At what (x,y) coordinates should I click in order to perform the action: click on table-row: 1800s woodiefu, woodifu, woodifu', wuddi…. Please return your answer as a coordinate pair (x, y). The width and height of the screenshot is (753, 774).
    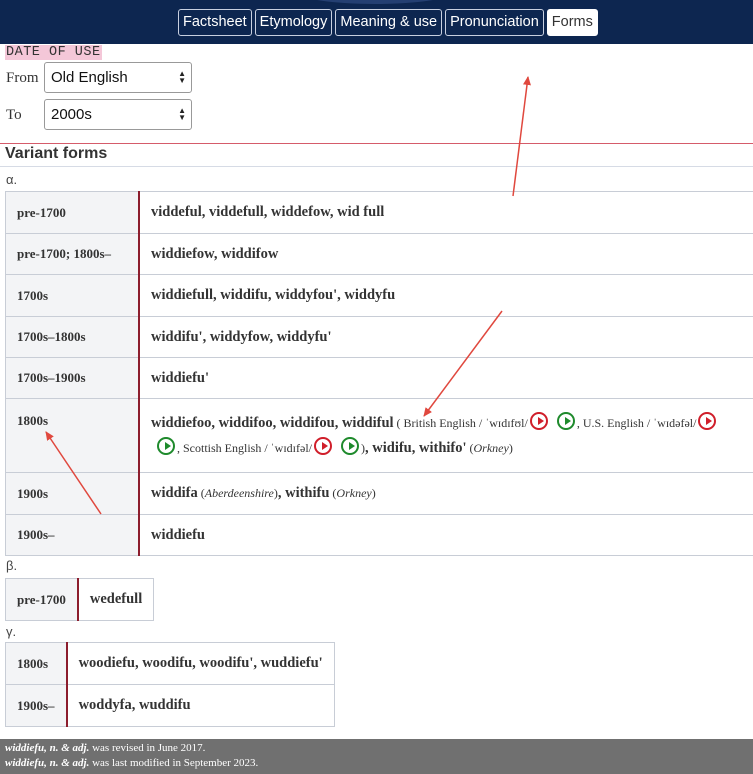
    Looking at the image, I should click on (169, 663).